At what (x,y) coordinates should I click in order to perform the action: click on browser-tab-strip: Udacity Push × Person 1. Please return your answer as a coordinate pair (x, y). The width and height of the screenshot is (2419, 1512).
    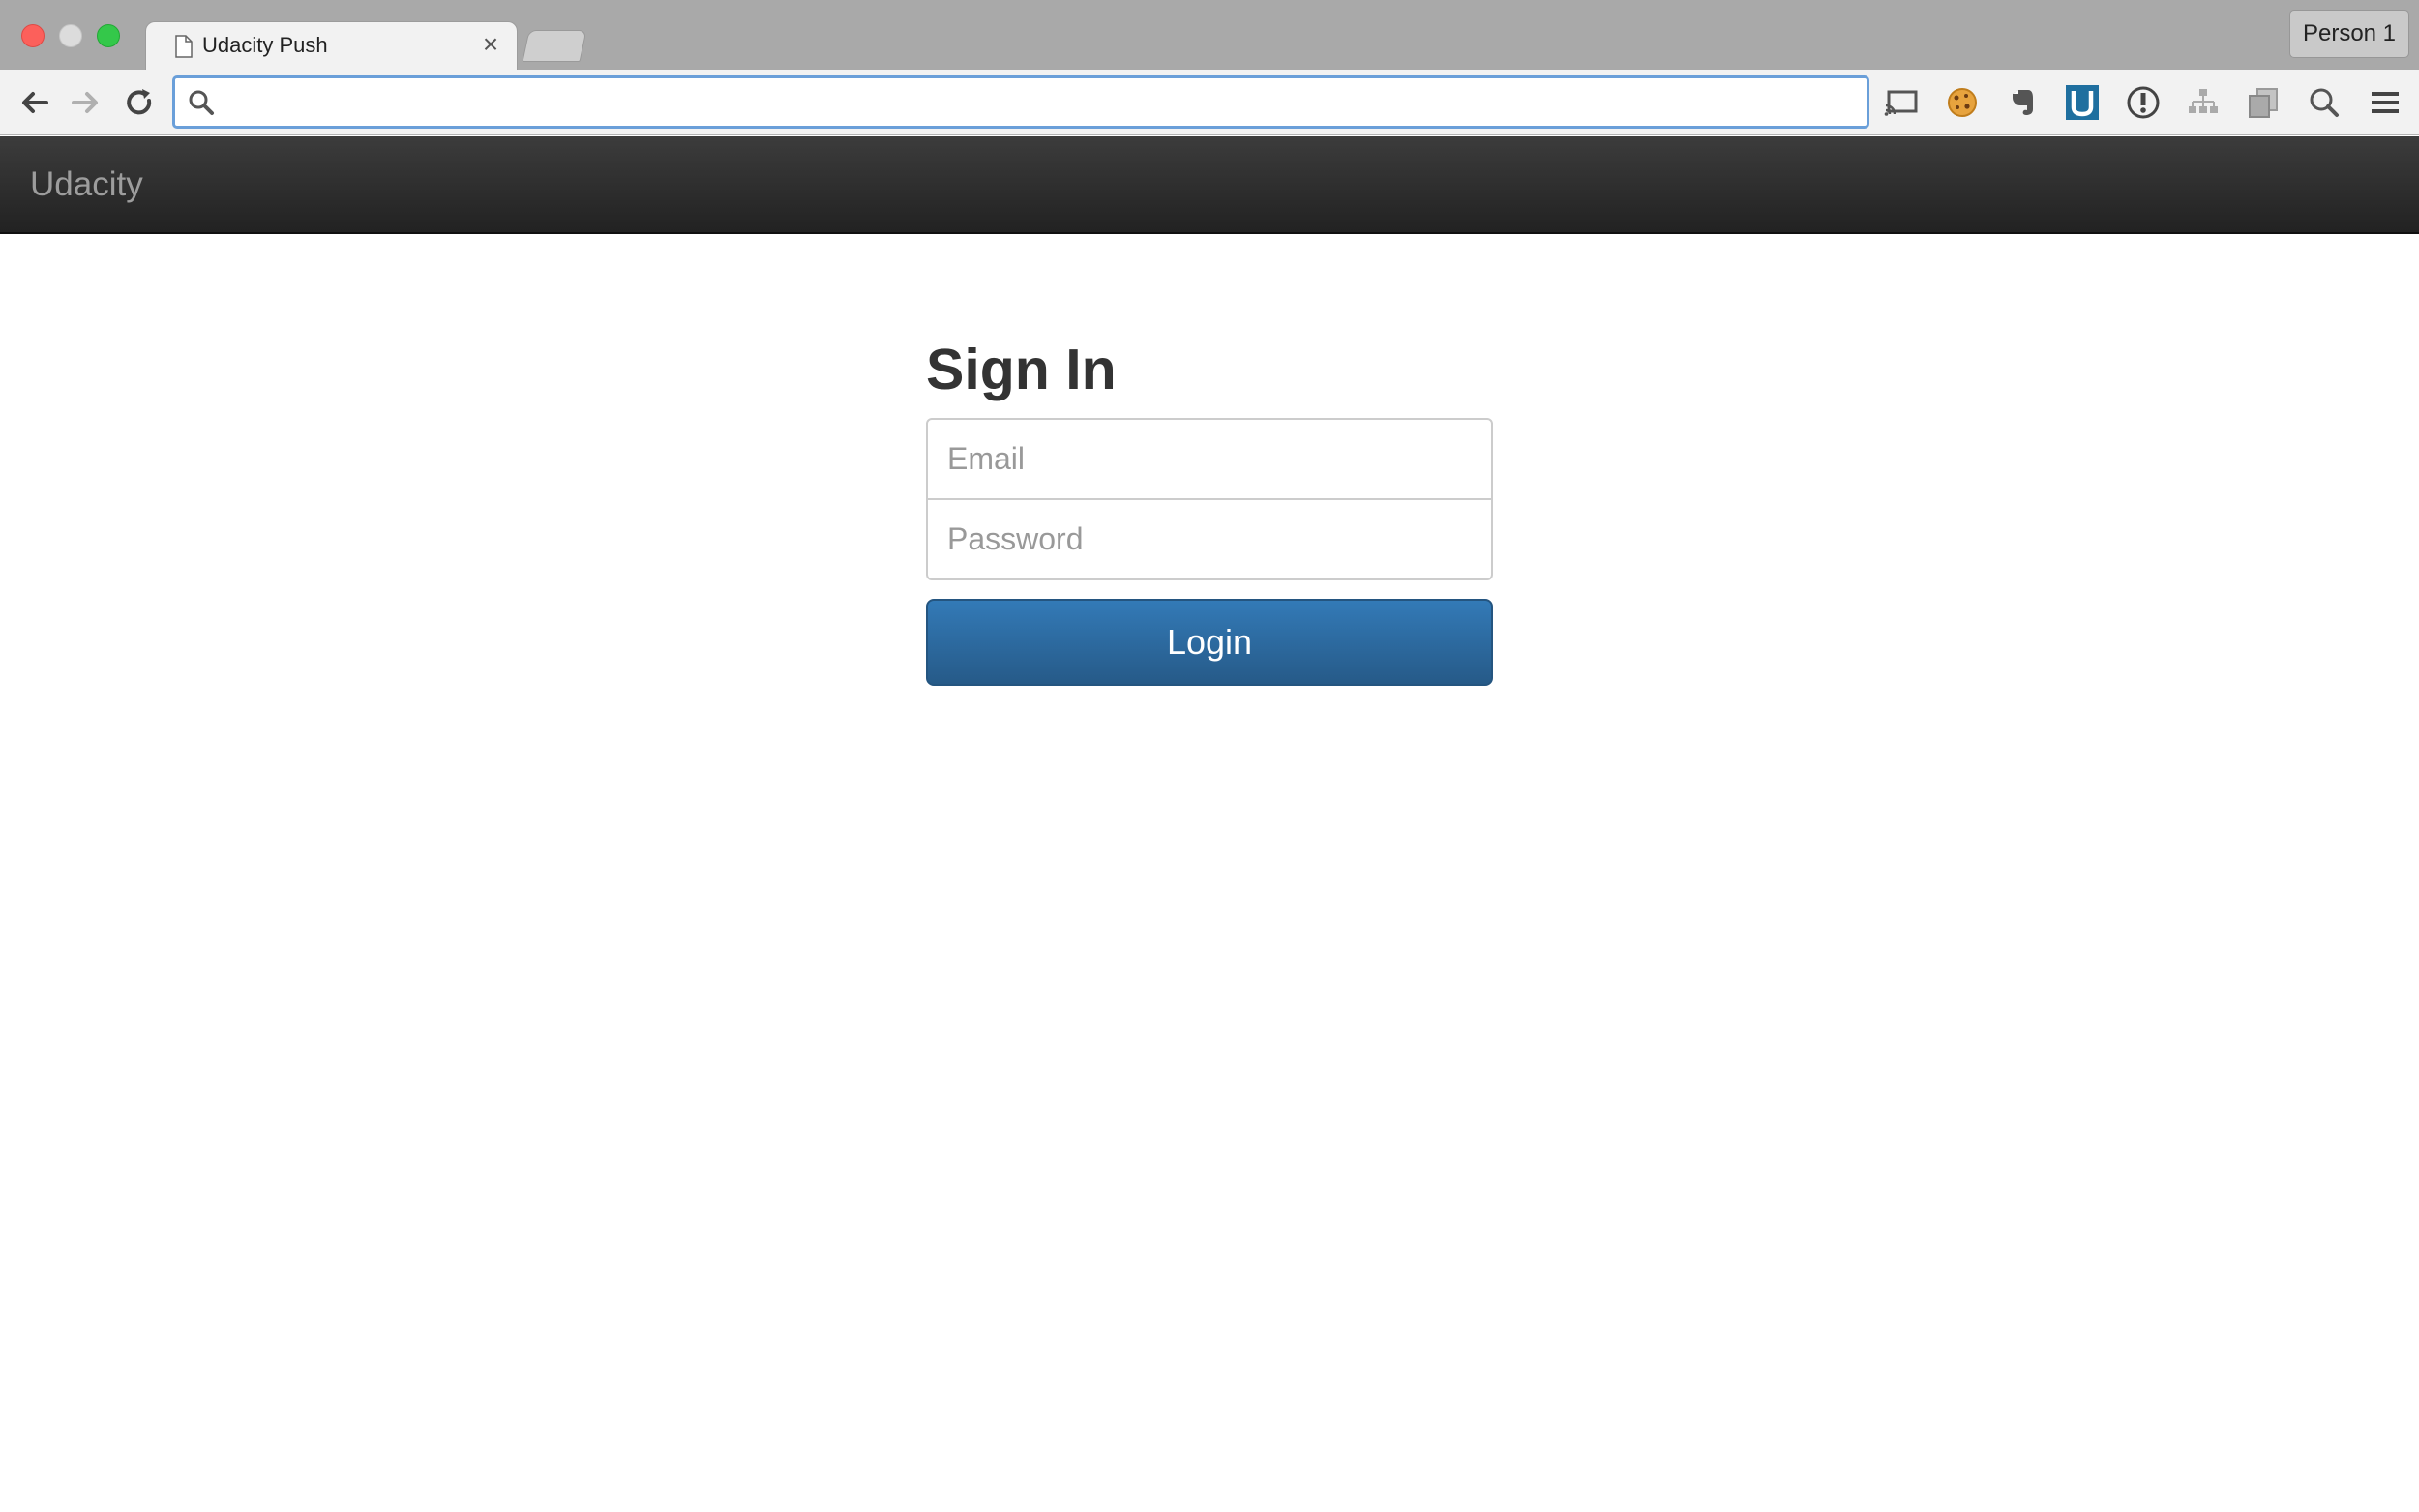
    Looking at the image, I should click on (1209, 36).